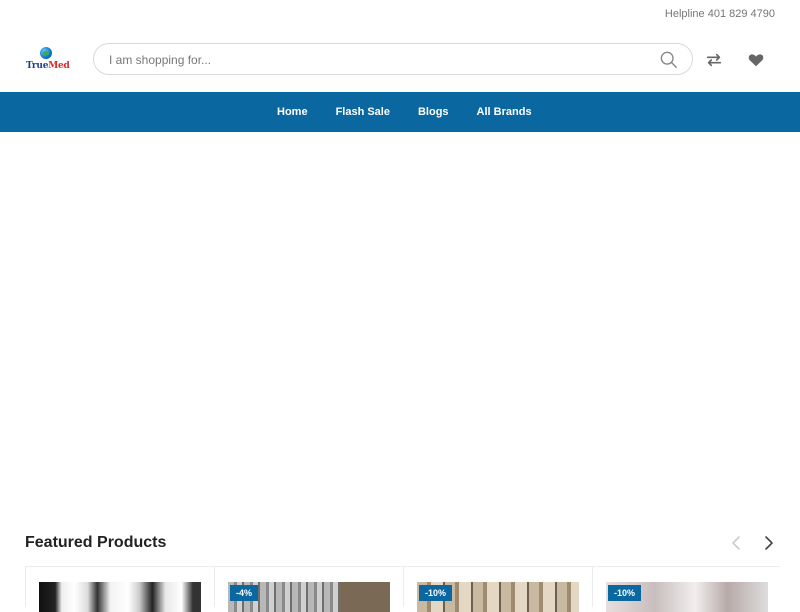  I want to click on nav-item-home: Home, so click(292, 112).